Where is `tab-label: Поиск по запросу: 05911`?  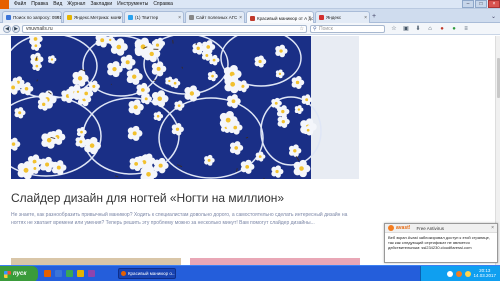 tab-label: Поиск по запросу: 05911 is located at coordinates (37, 17).